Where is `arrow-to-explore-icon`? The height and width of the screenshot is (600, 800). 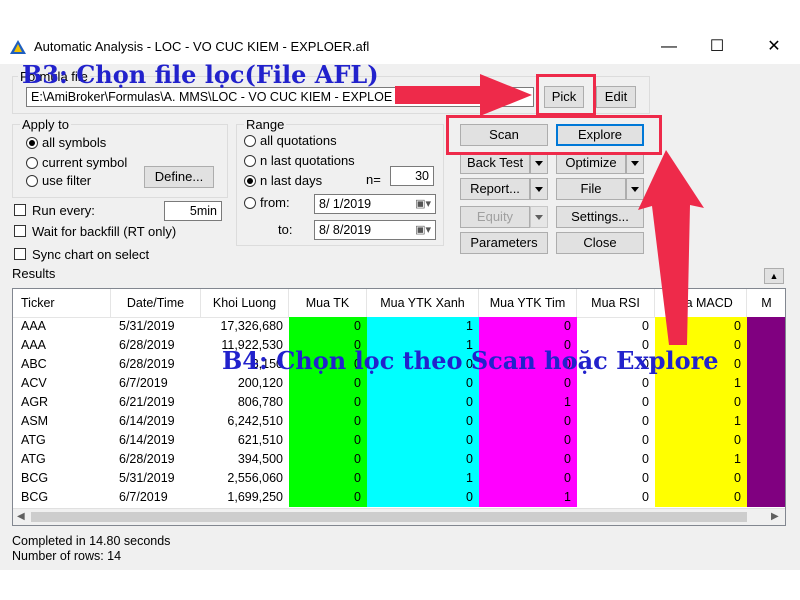
arrow-to-explore-icon is located at coordinates (671, 247).